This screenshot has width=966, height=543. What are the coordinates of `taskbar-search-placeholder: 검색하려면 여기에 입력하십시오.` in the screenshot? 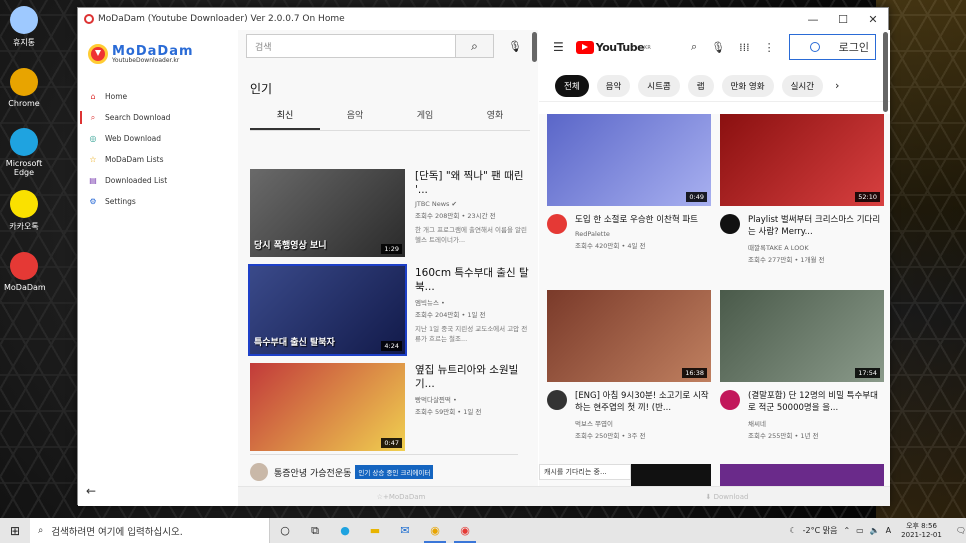 It's located at (117, 532).